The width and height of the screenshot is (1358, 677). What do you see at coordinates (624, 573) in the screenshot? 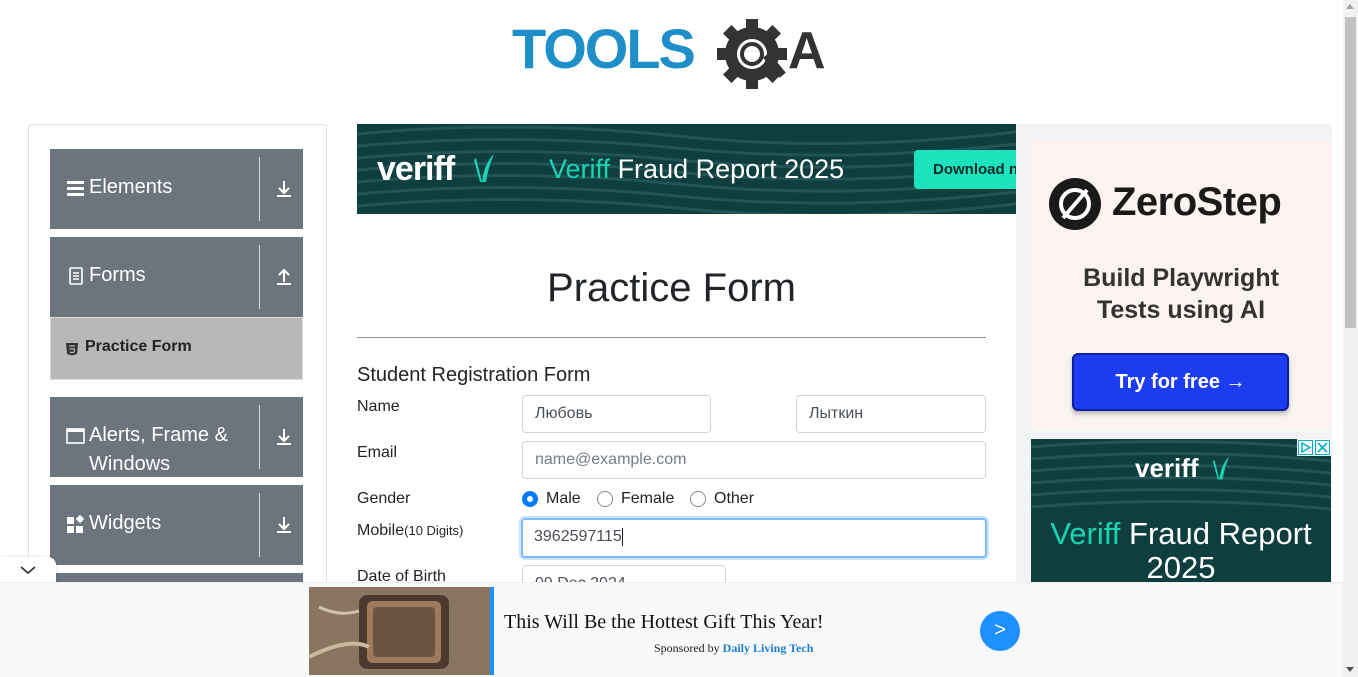
I see `dob-input: 09 Dec 2024` at bounding box center [624, 573].